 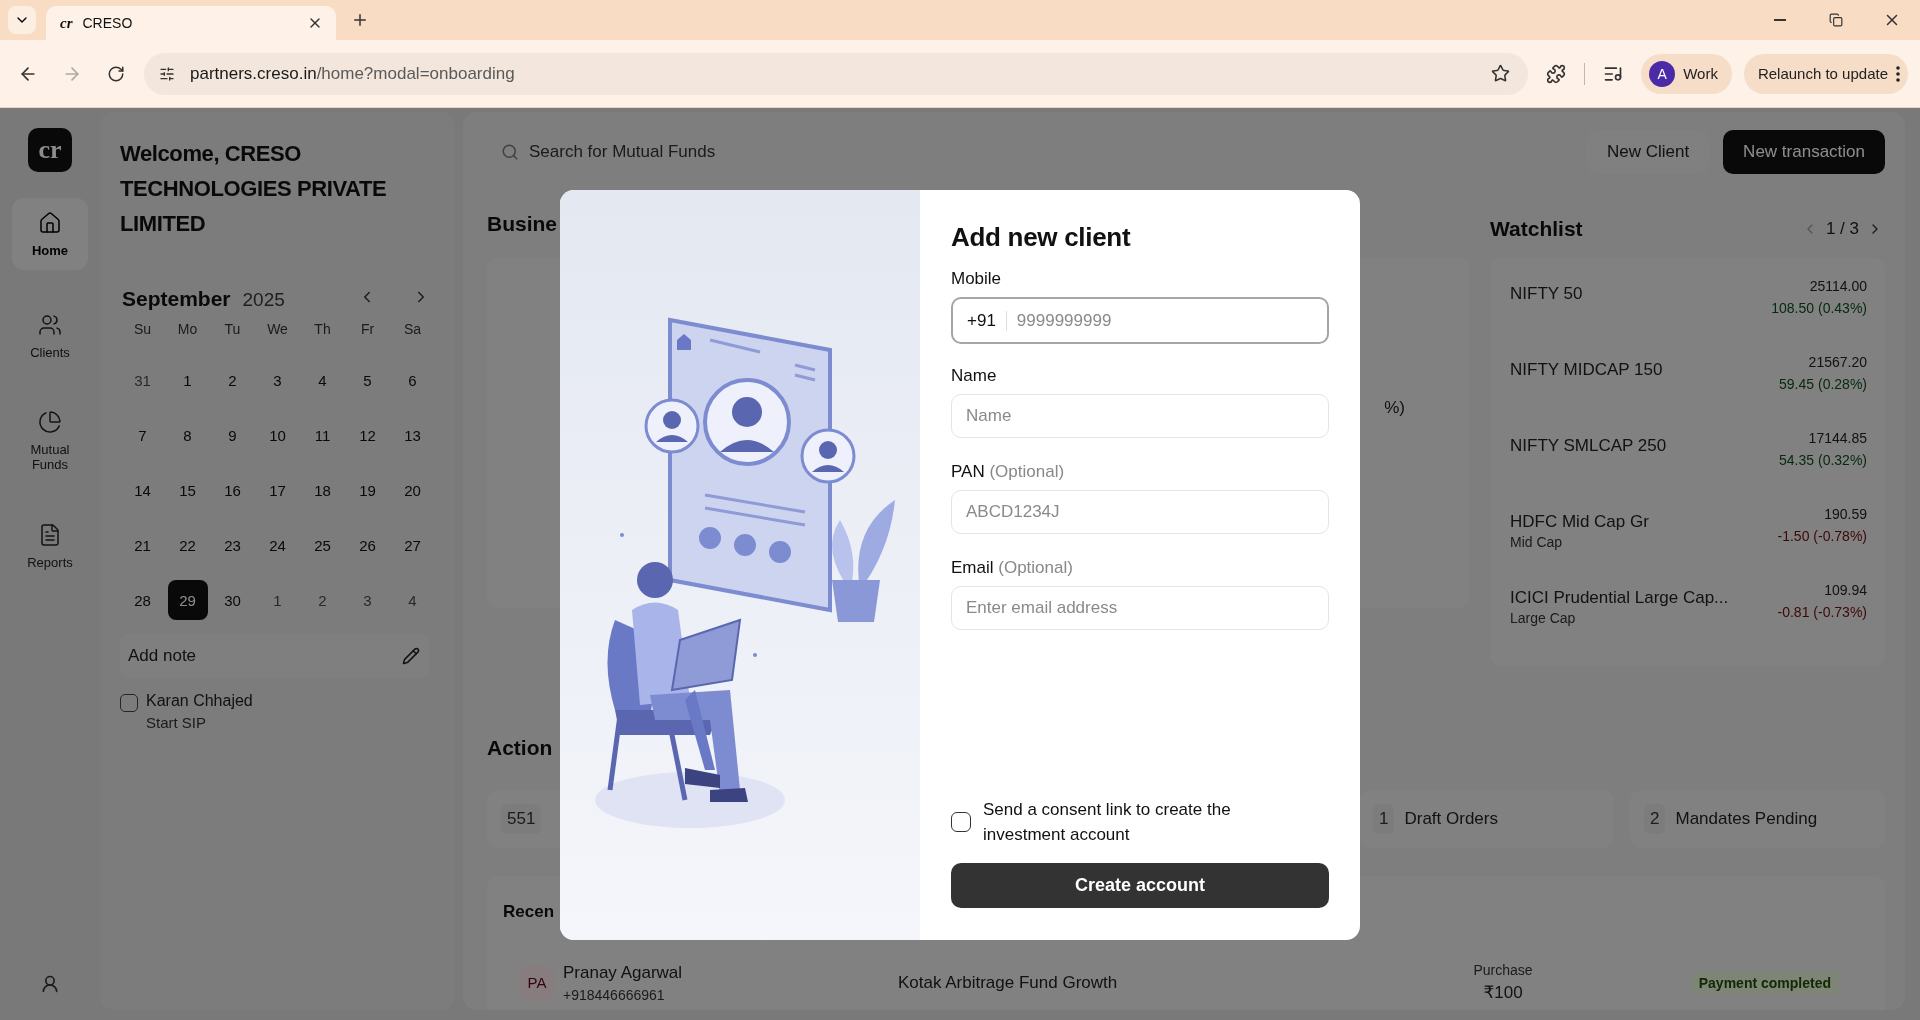 I want to click on action-label: Mandates Pending, so click(x=1746, y=819).